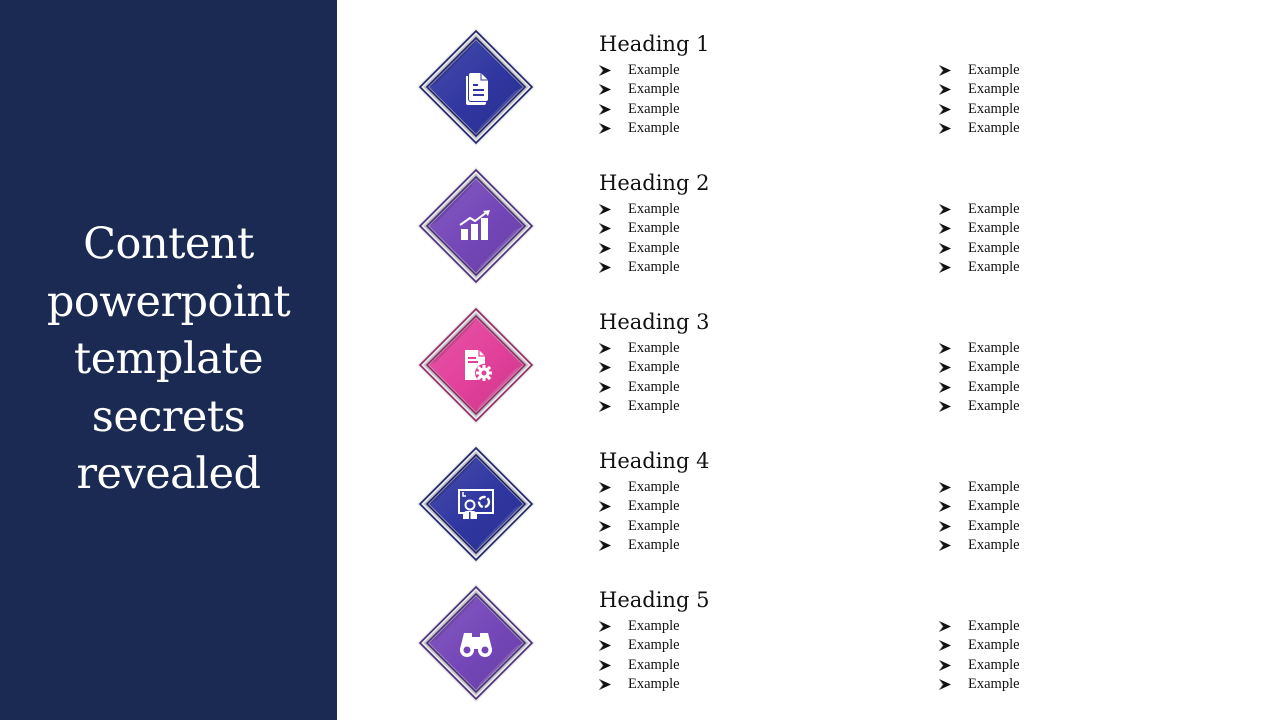 This screenshot has width=1280, height=725. What do you see at coordinates (476, 504) in the screenshot?
I see `presentation-board-icon` at bounding box center [476, 504].